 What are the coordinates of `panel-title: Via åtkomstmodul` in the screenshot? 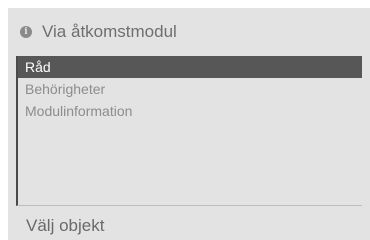 It's located at (109, 31).